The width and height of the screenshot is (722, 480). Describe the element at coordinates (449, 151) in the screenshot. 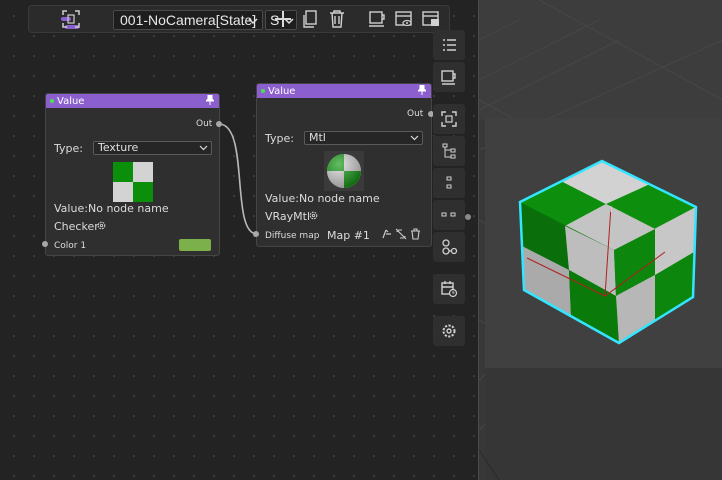

I see `tree-layout-icon` at that location.